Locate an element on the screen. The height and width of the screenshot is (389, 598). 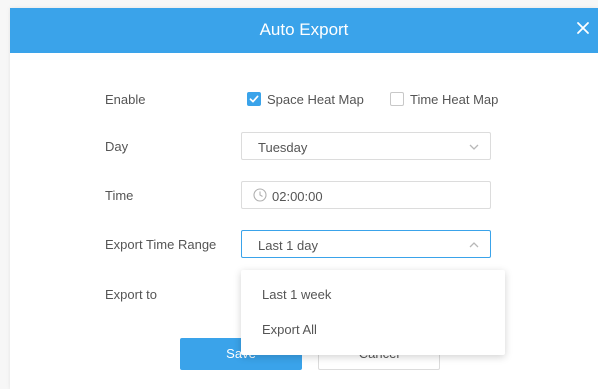
space-heat-map-checkbox is located at coordinates (254, 99).